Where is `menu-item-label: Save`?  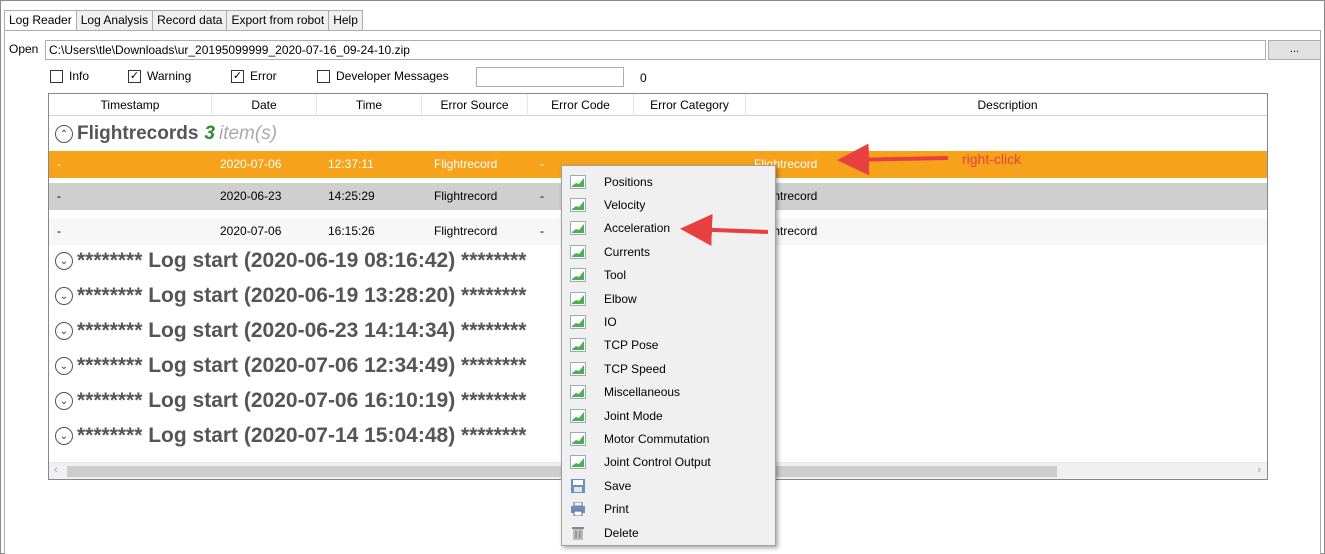
menu-item-label: Save is located at coordinates (618, 485).